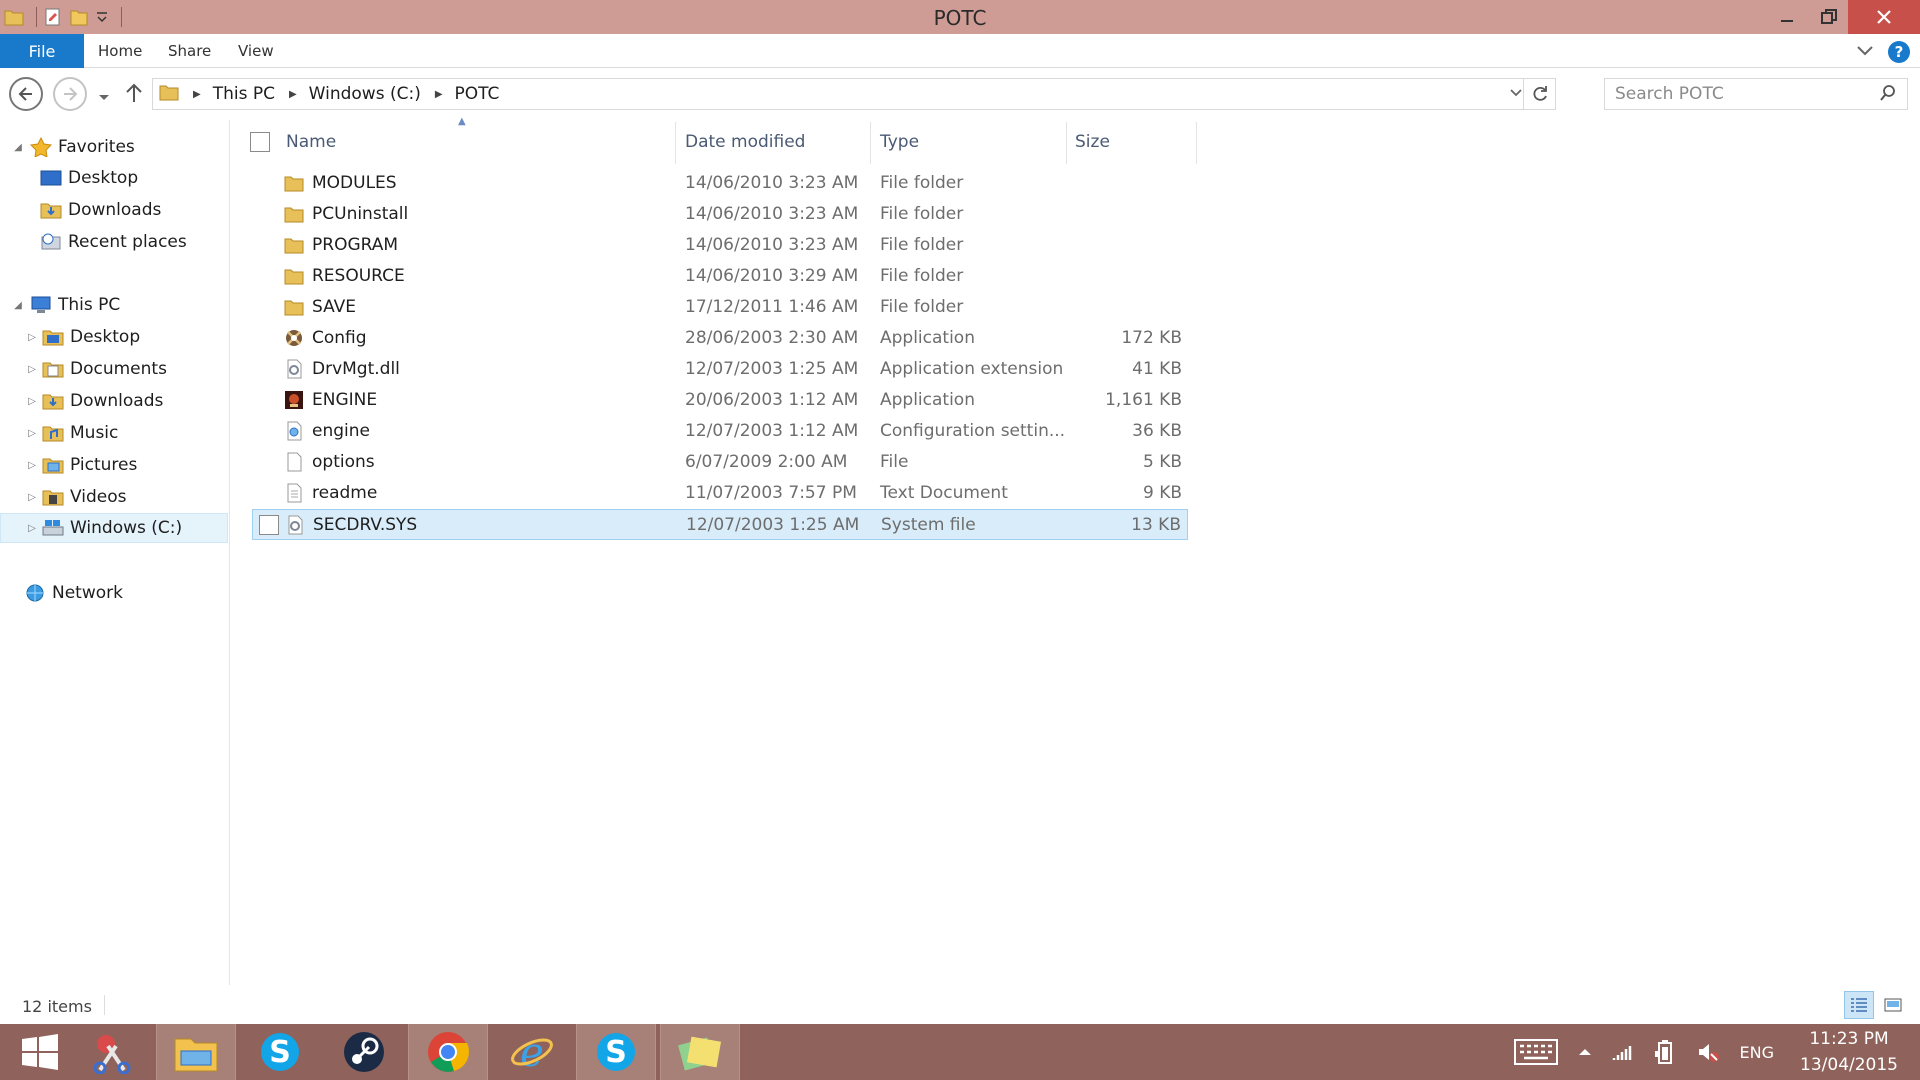 The image size is (1920, 1080). What do you see at coordinates (114, 401) in the screenshot?
I see `nav-pc-downloads: ▷ Downloads` at bounding box center [114, 401].